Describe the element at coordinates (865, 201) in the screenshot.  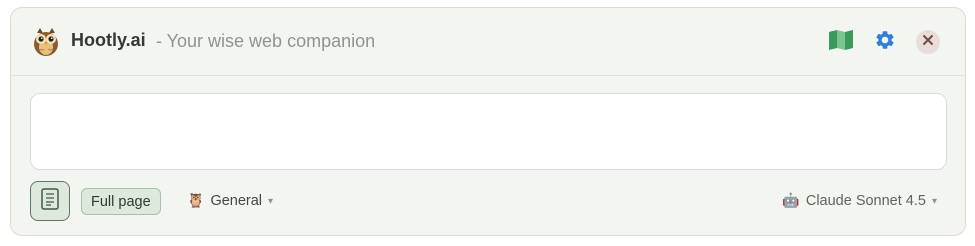
I see `model-label: Claude Sonnet 4.5` at that location.